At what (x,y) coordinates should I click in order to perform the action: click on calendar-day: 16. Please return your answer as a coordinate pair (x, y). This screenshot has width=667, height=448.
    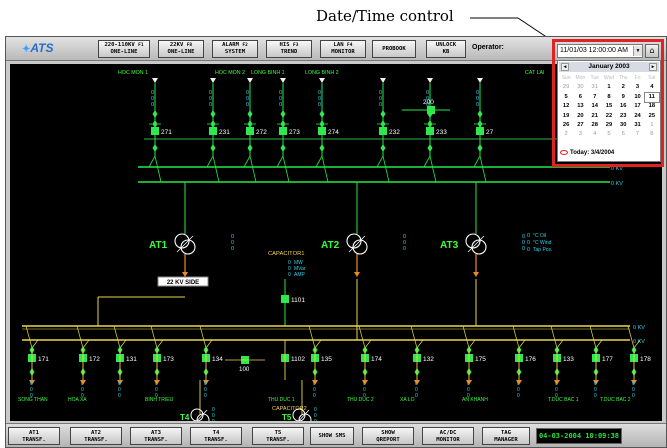
    Looking at the image, I should click on (623, 106).